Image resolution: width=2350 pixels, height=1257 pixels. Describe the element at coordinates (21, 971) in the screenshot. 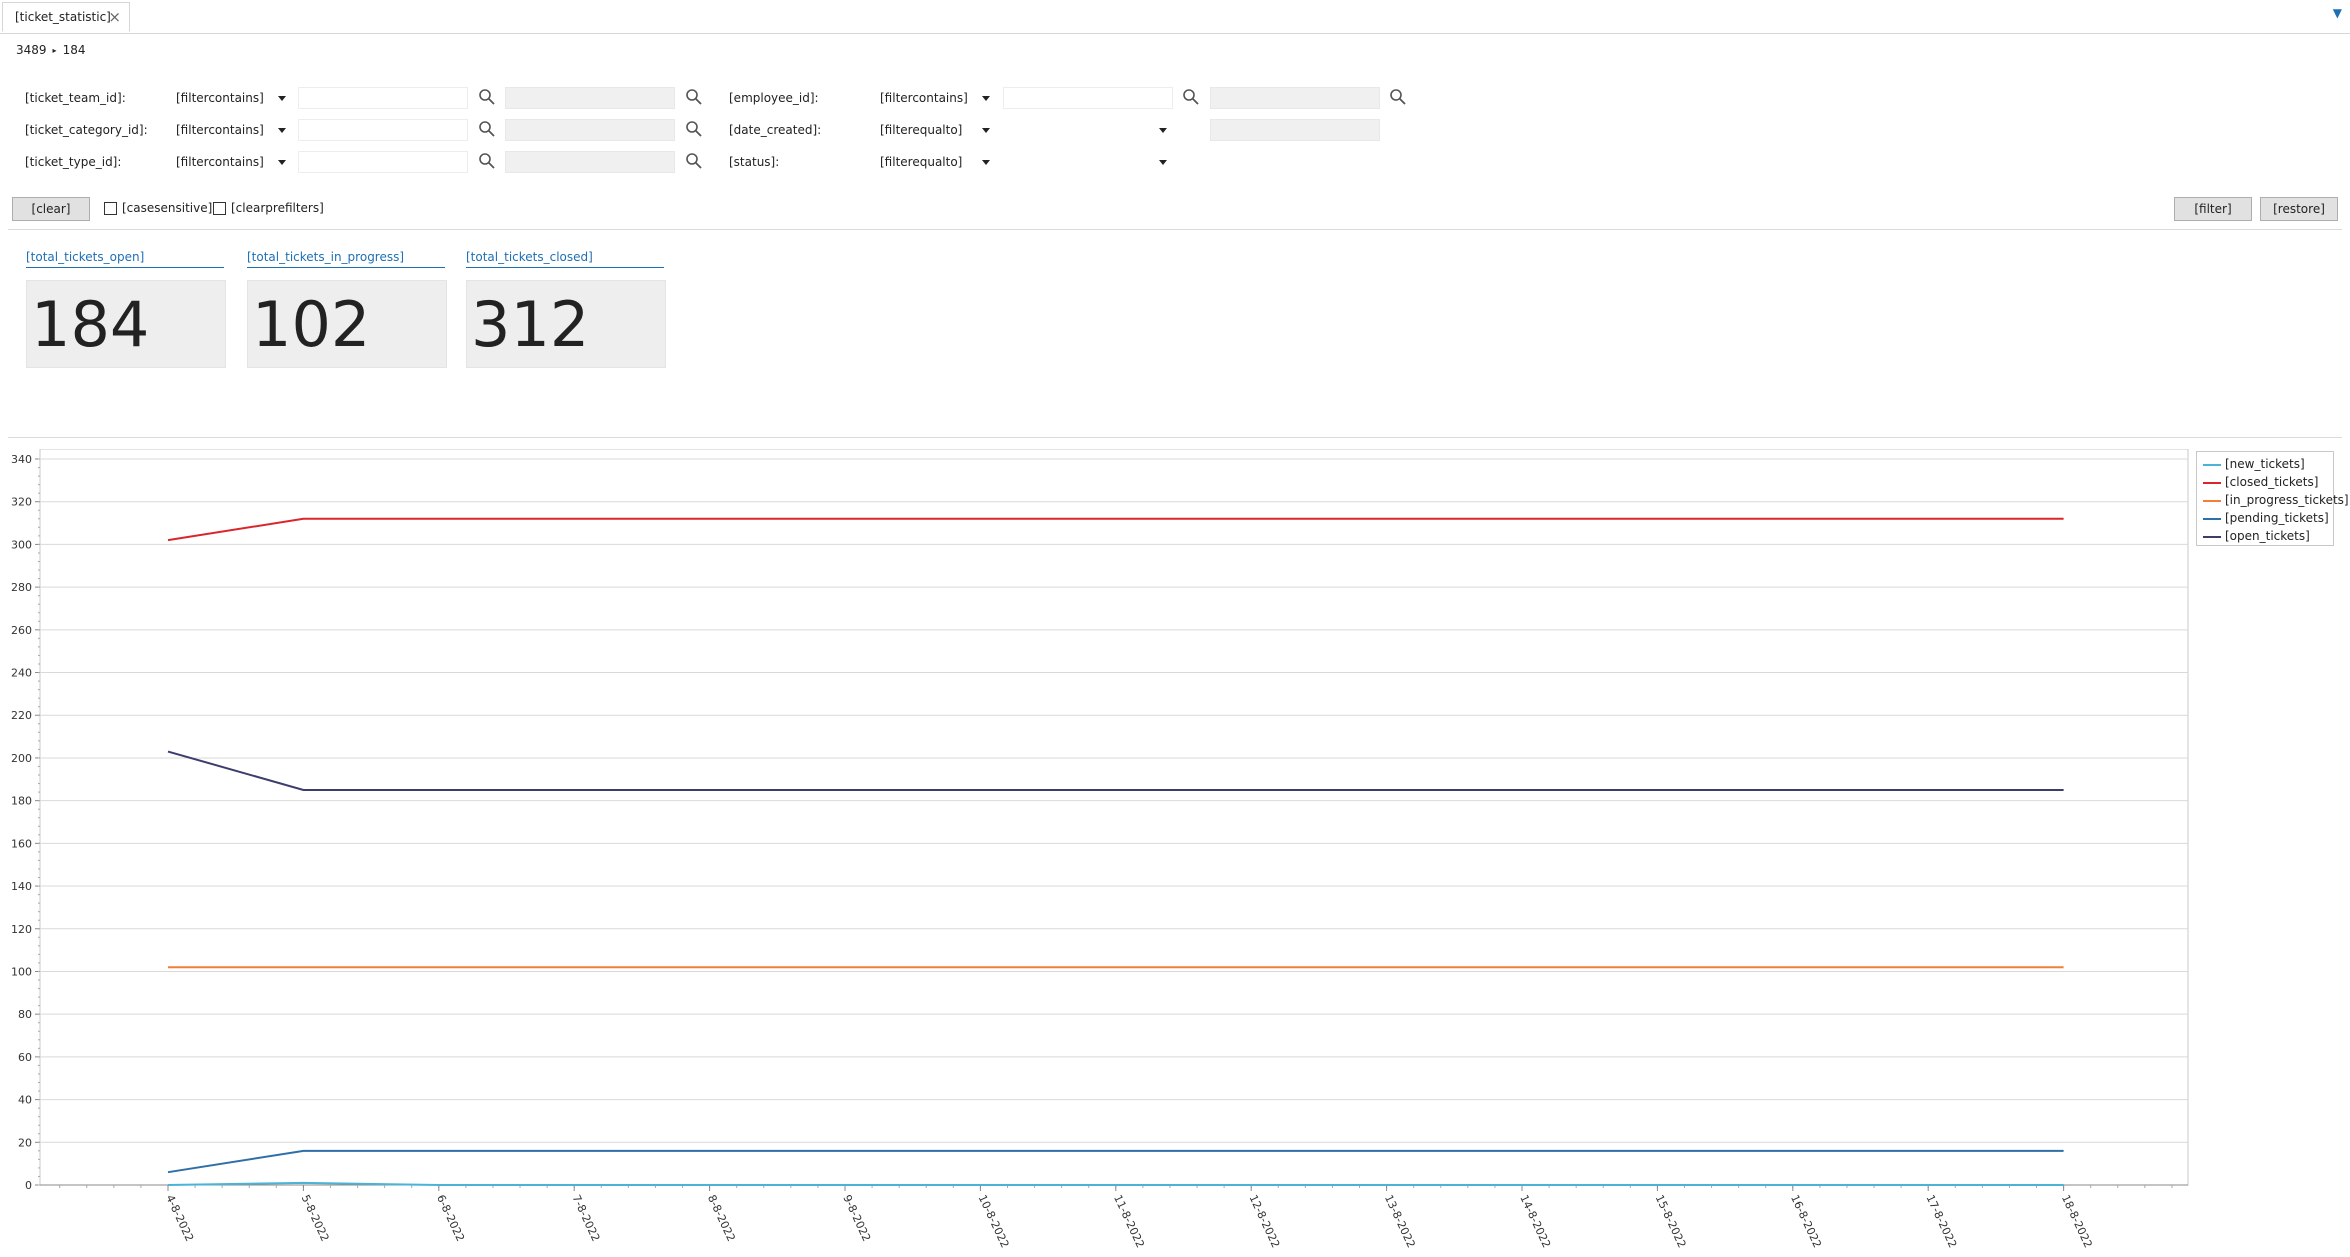

I see `y-tick-label: 100` at that location.